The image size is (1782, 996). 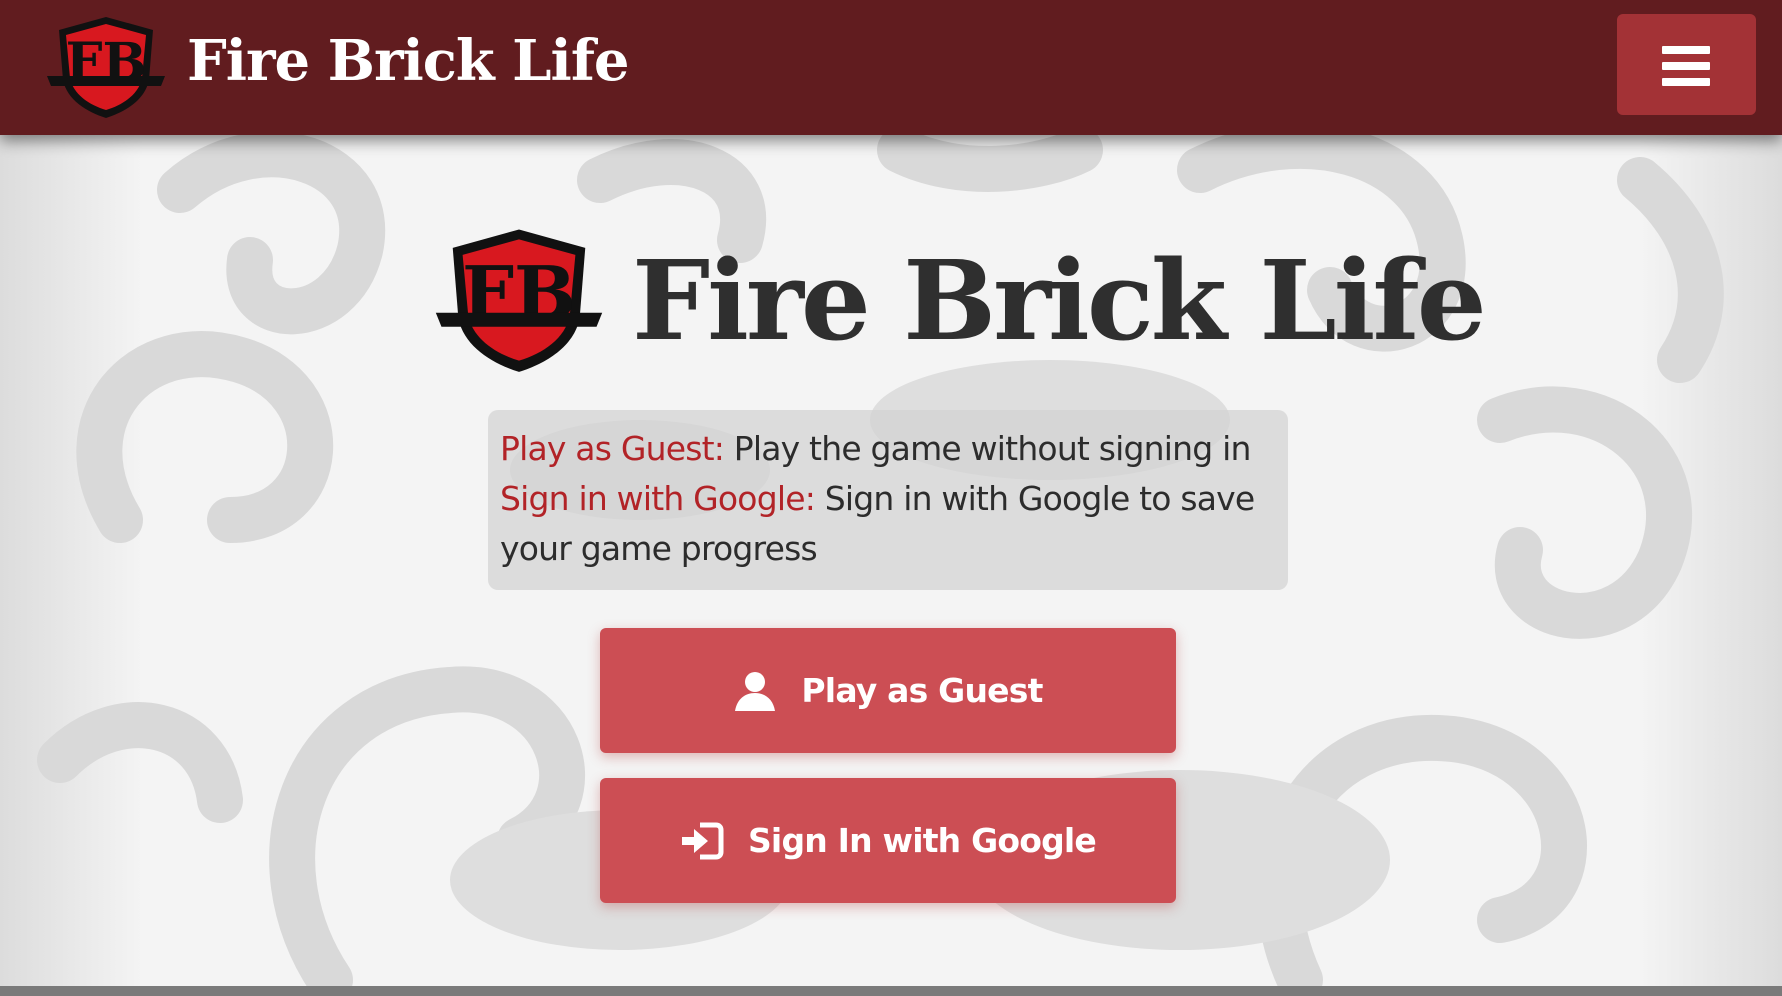 I want to click on navbar-title: Fire Brick Life, so click(x=408, y=61).